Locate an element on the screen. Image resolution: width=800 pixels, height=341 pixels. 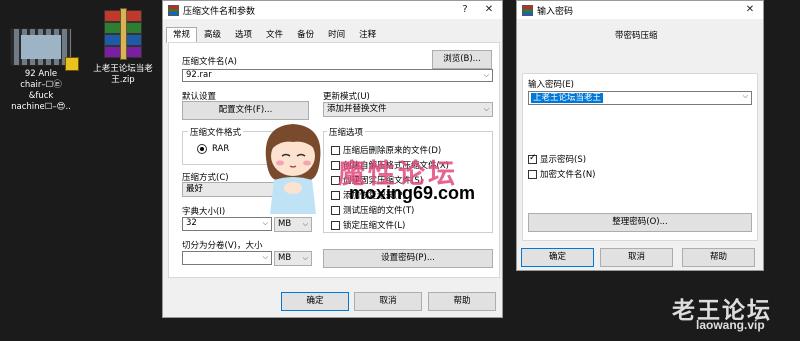
dictionary-select: 32 ⌵ is located at coordinates (227, 224).